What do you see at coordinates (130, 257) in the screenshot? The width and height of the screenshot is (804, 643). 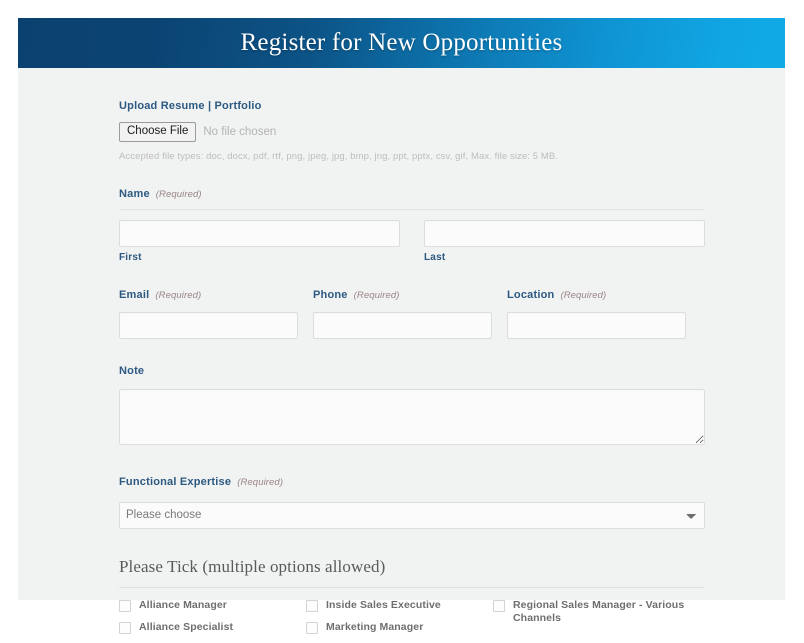 I see `first-name-sub-label: First` at bounding box center [130, 257].